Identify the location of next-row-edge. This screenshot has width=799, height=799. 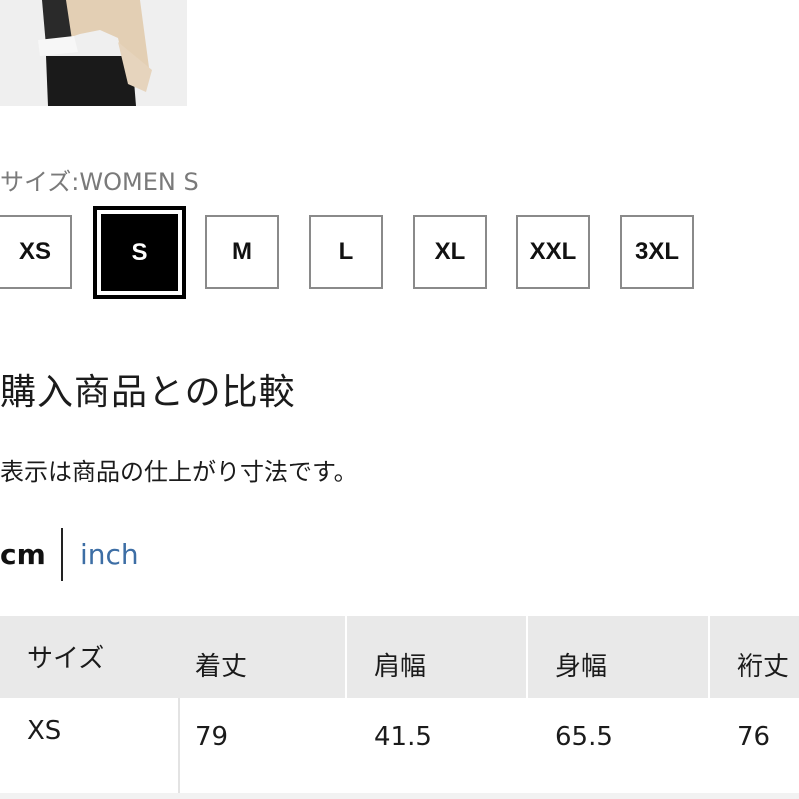
(399, 796).